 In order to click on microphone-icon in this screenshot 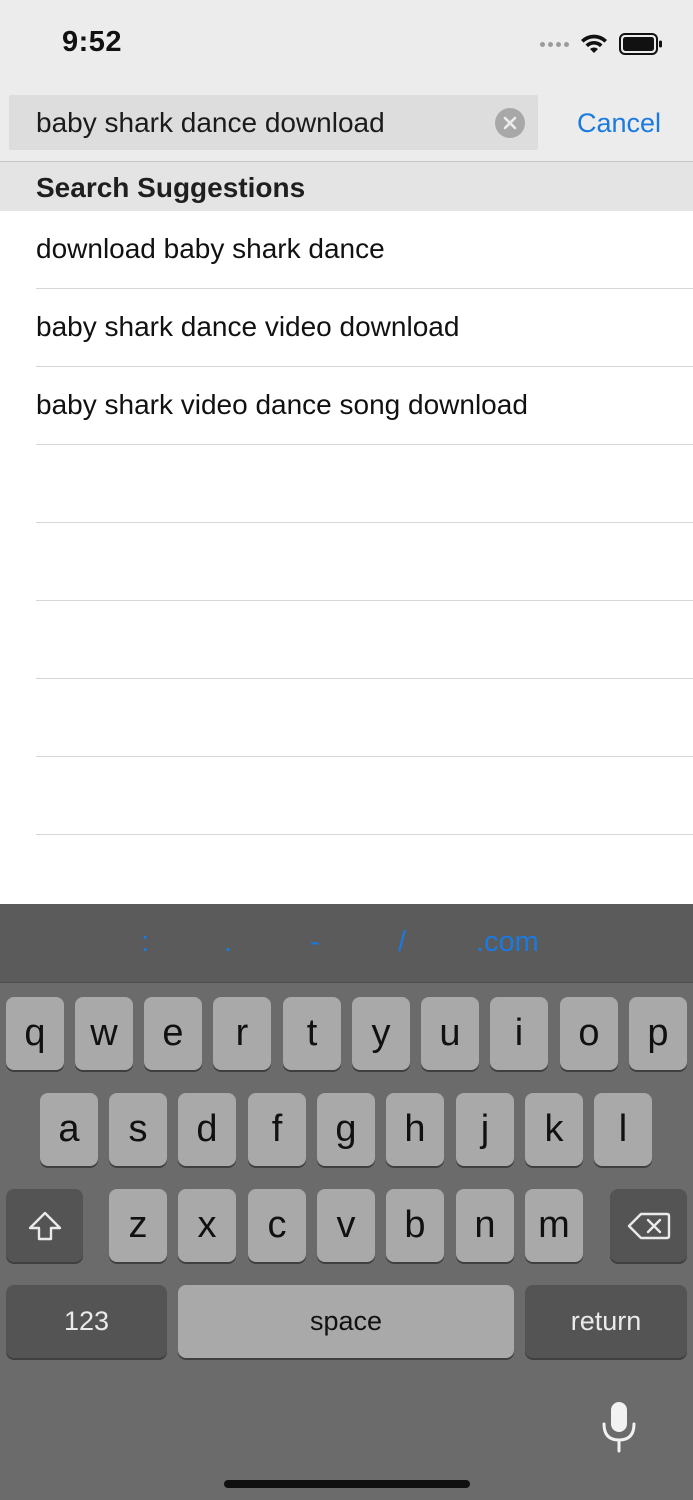, I will do `click(619, 1427)`.